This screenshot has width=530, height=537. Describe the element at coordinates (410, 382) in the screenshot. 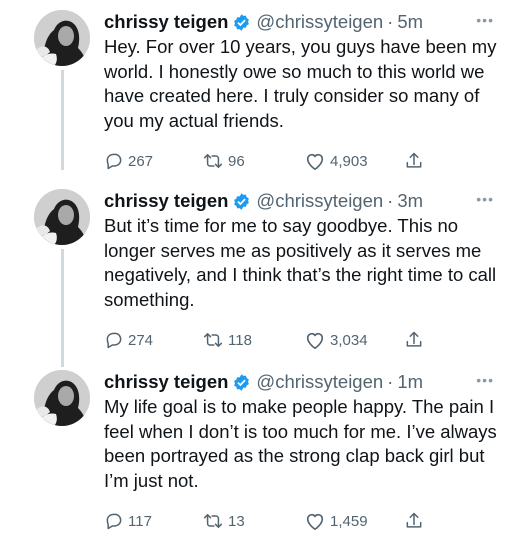

I see `timestamp: 1m` at that location.